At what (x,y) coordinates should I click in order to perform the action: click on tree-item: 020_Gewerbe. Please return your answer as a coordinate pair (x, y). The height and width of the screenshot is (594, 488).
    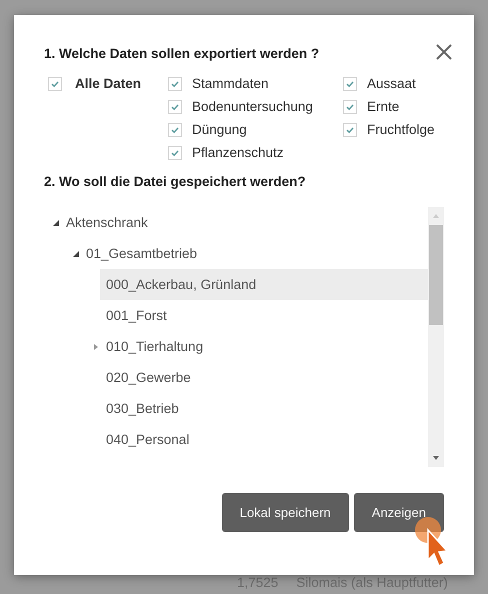
    Looking at the image, I should click on (264, 377).